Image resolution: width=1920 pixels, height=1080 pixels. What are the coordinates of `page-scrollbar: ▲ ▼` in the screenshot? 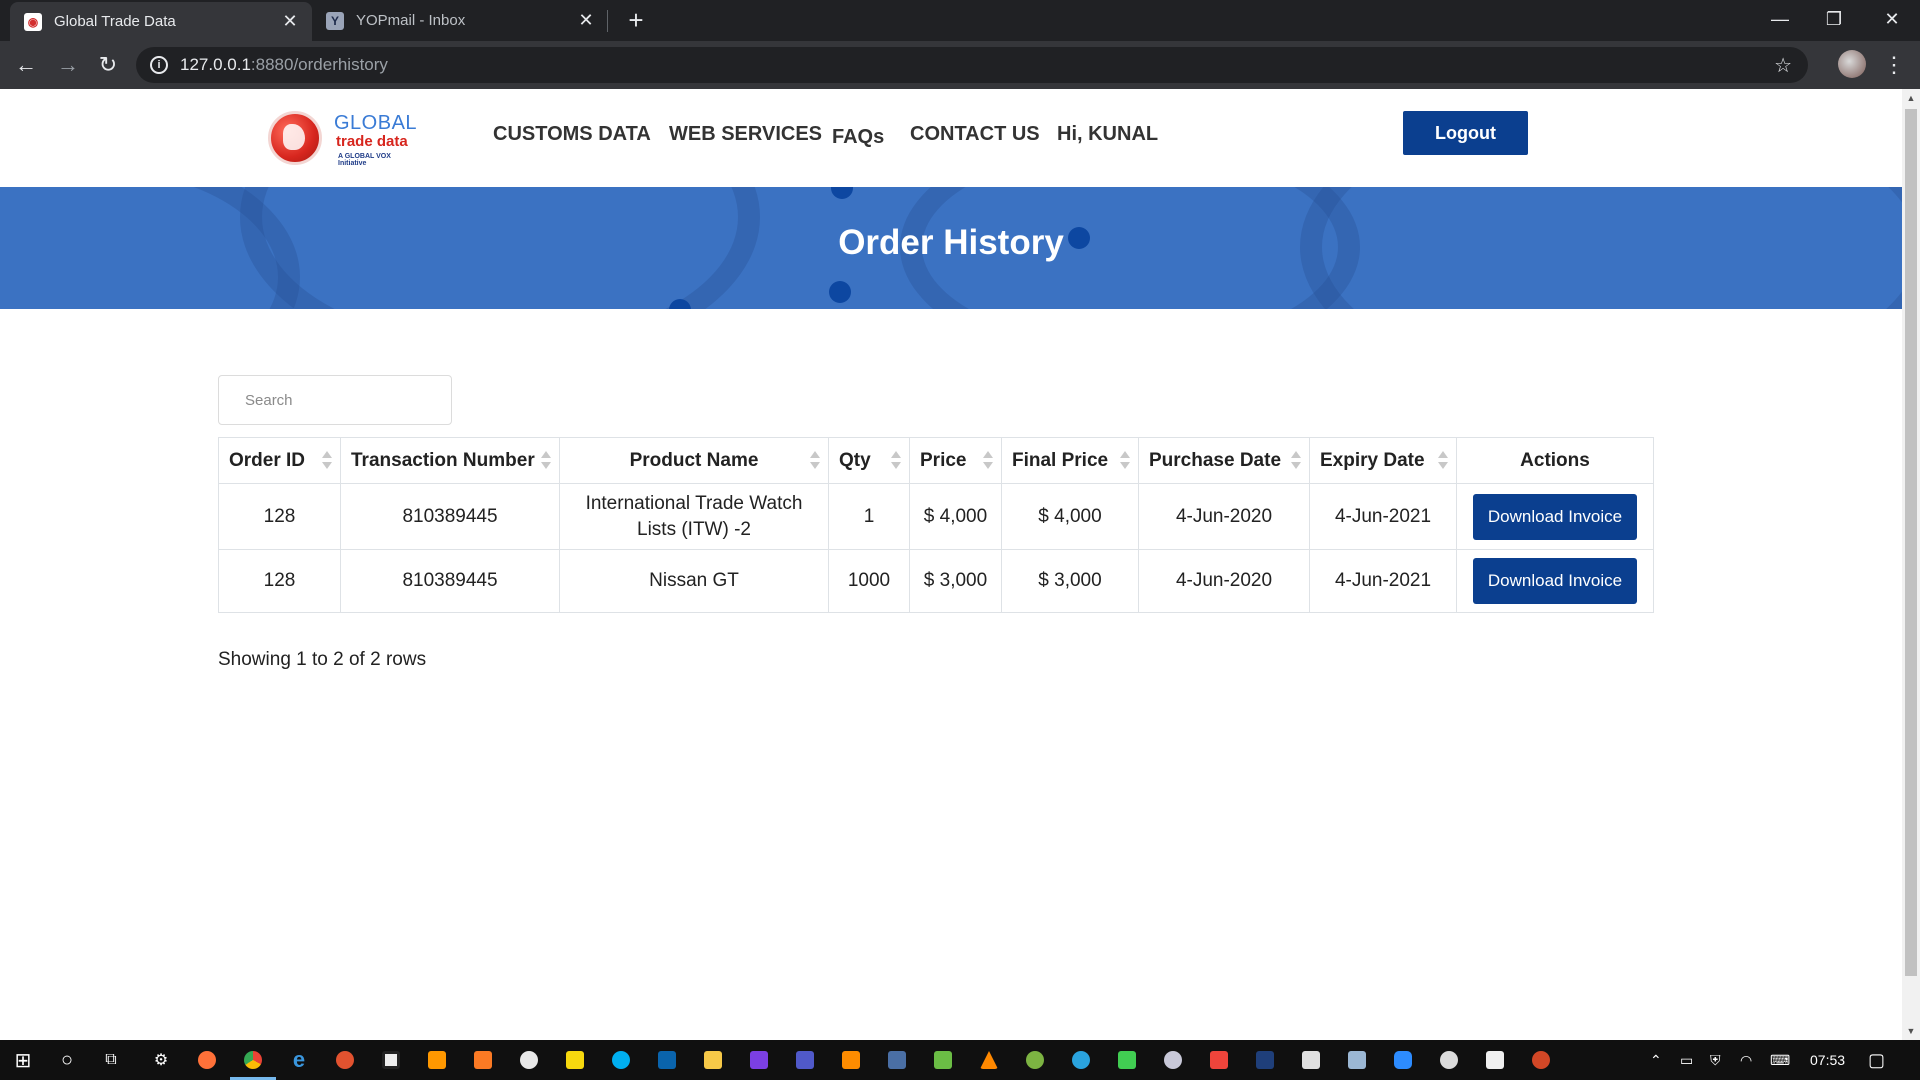 It's located at (1911, 564).